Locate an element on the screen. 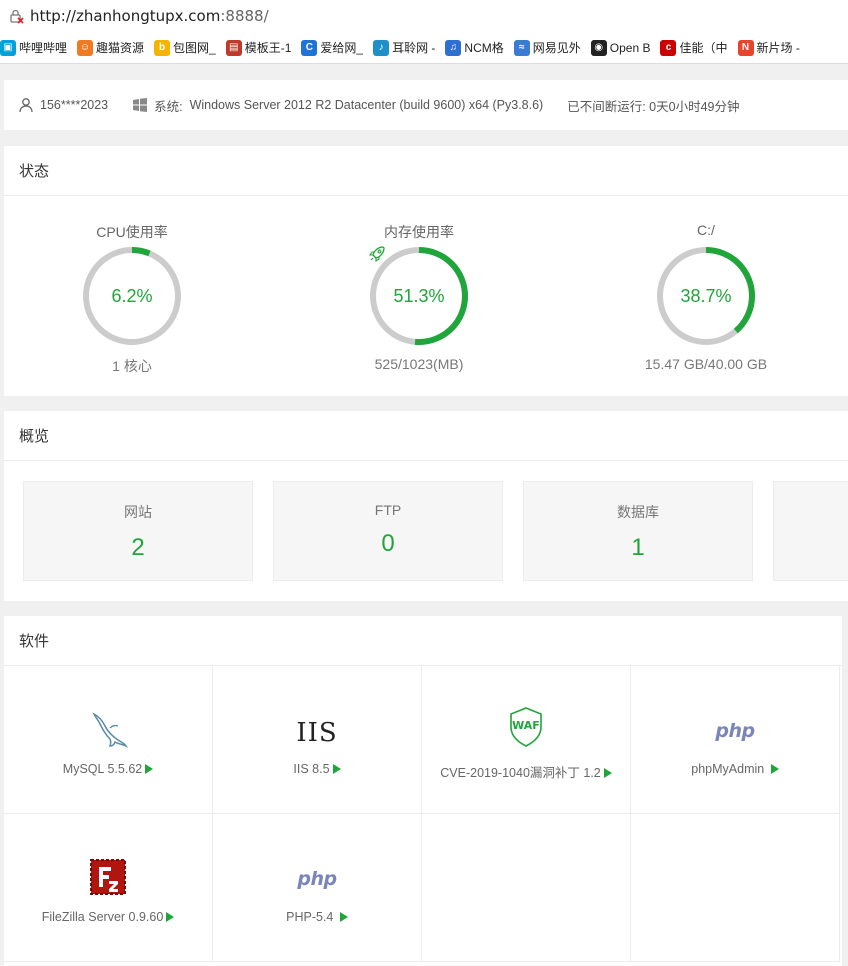 The image size is (848, 966). new-icon: N is located at coordinates (745, 47).